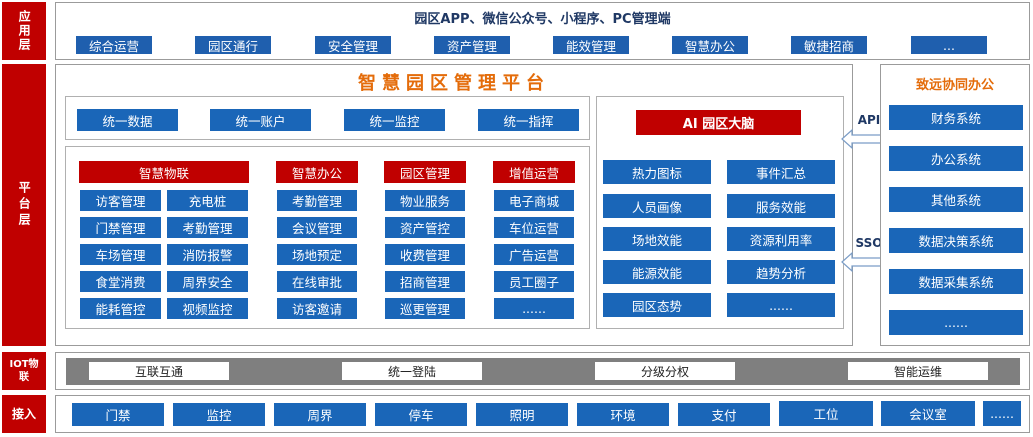  Describe the element at coordinates (928, 413) in the screenshot. I see `access-item-8: 会议室` at that location.